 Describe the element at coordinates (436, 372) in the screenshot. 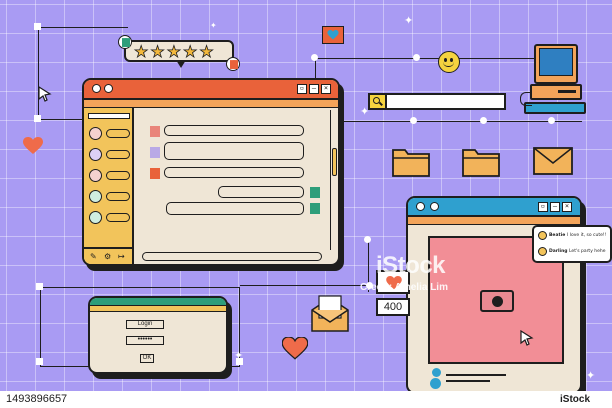

I see `like-heart-icon` at that location.